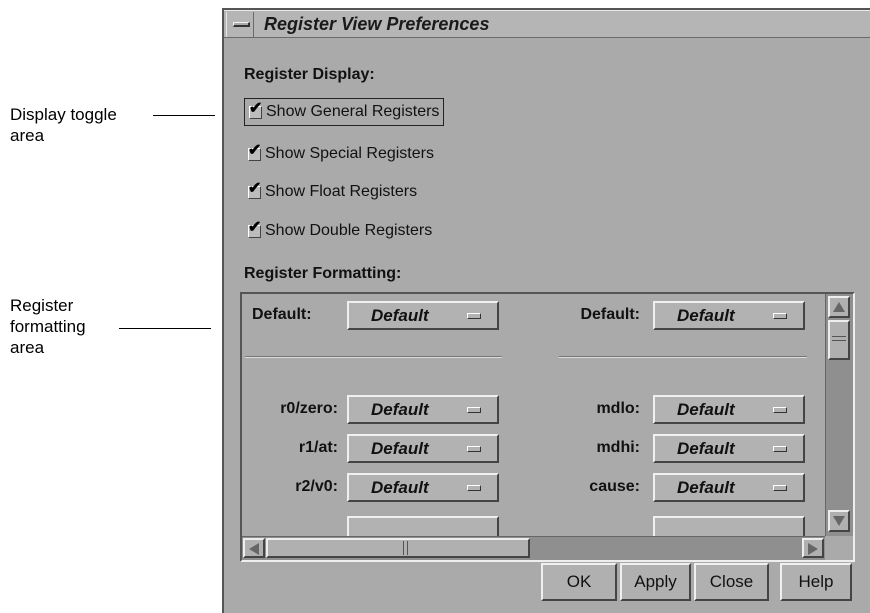 This screenshot has width=870, height=613. Describe the element at coordinates (323, 273) in the screenshot. I see `register-formatting-heading: Register Formatting:` at that location.